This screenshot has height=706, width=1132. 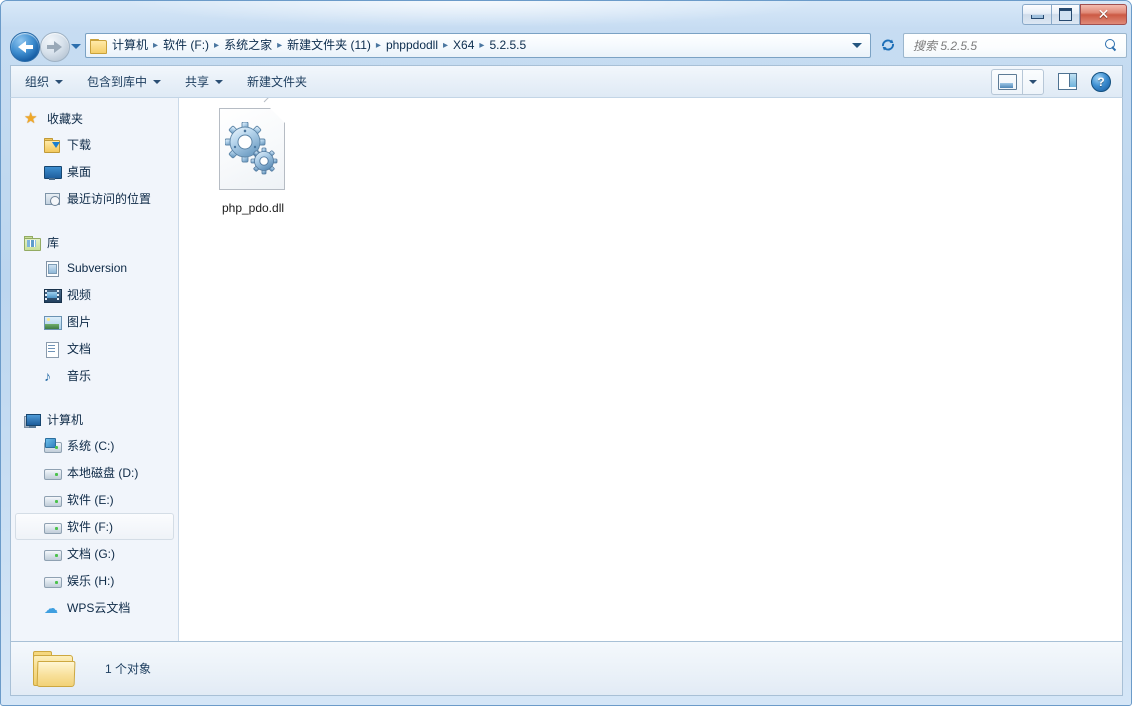 I want to click on sidebar-item-drive-d: 本地磁盘 (D:), so click(x=94, y=472).